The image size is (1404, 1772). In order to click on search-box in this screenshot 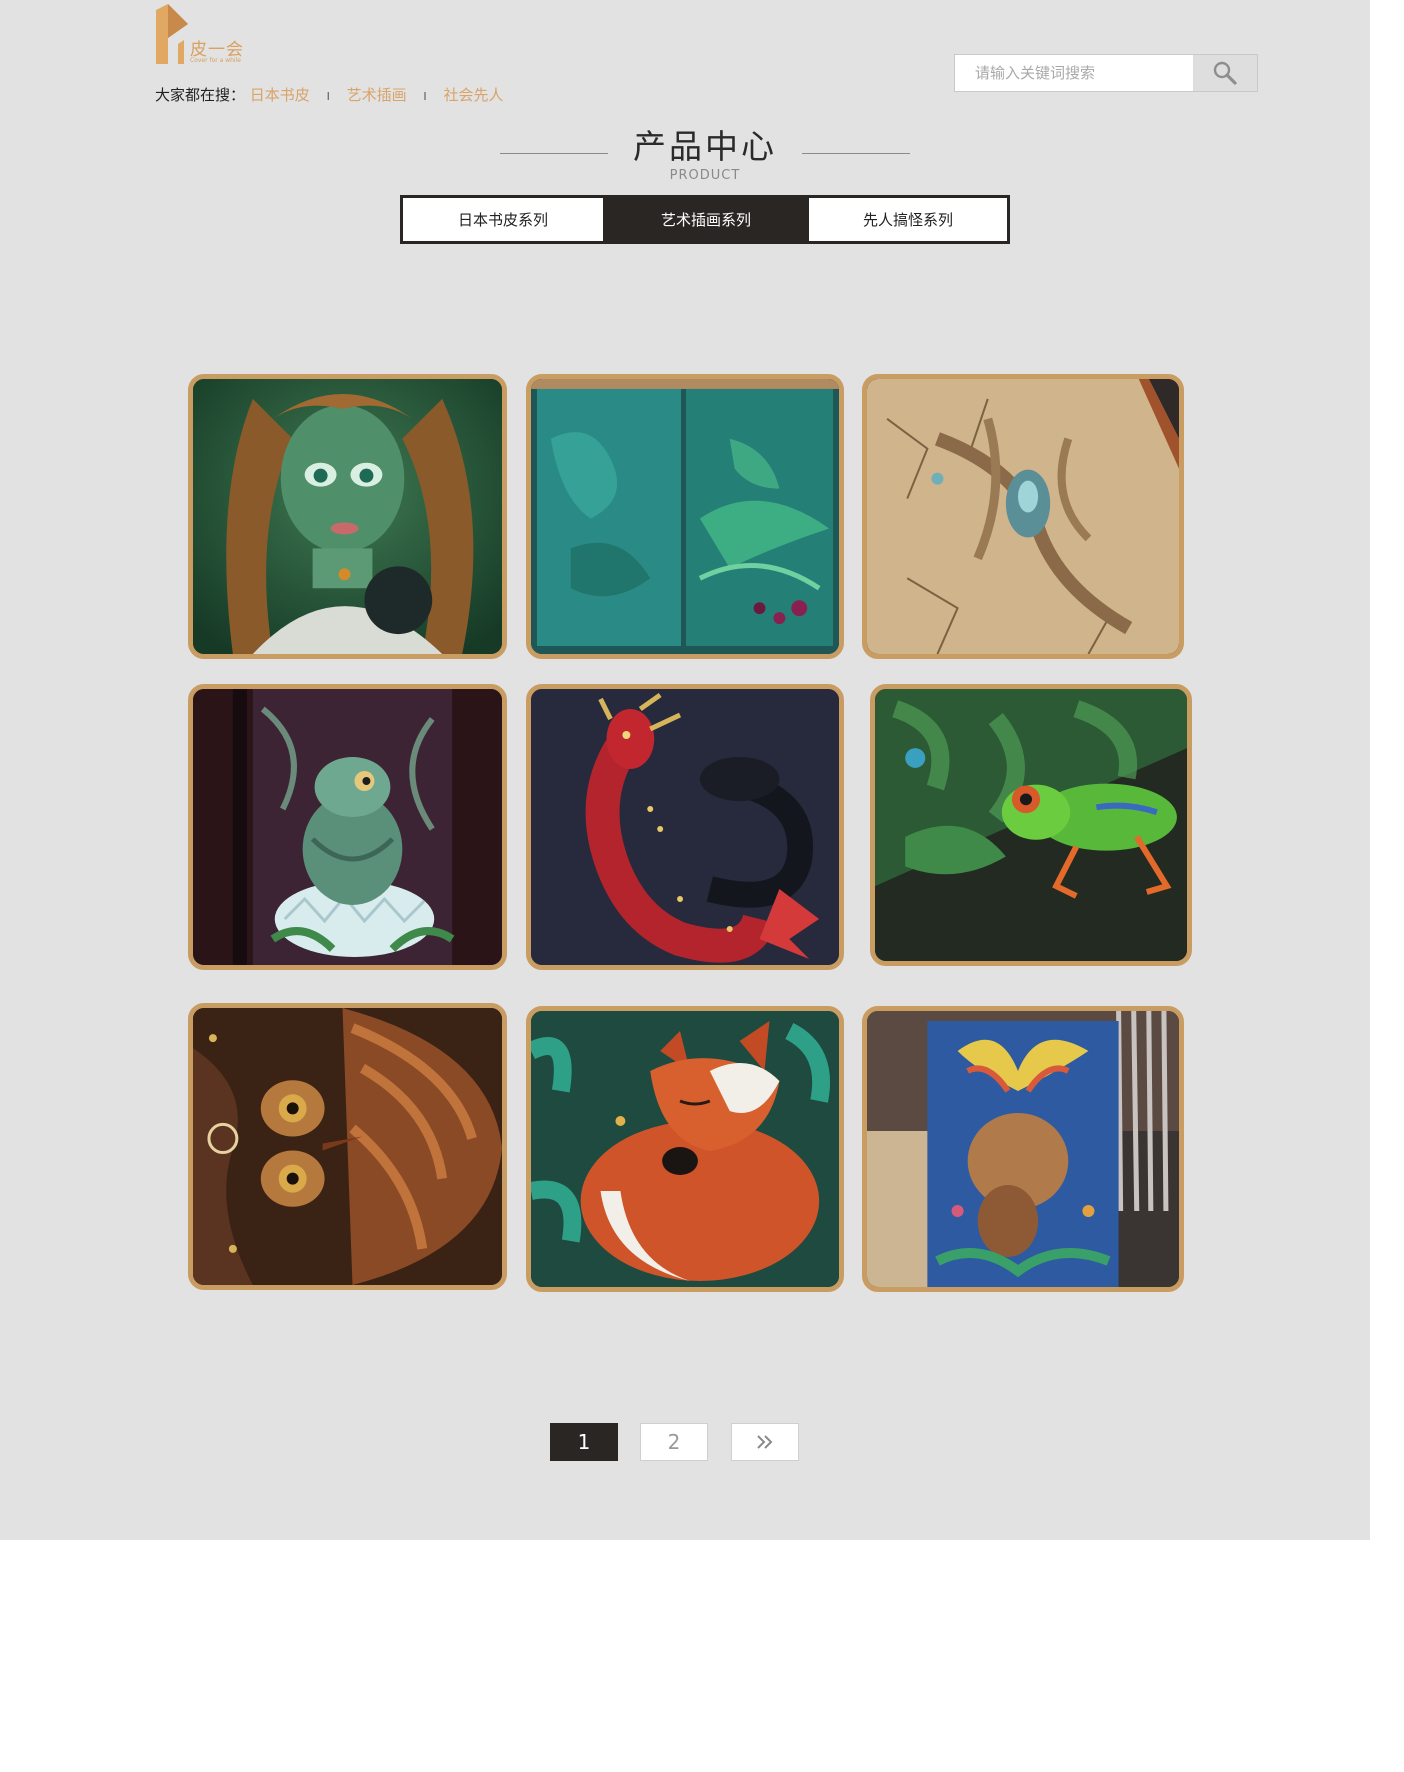, I will do `click(1106, 73)`.